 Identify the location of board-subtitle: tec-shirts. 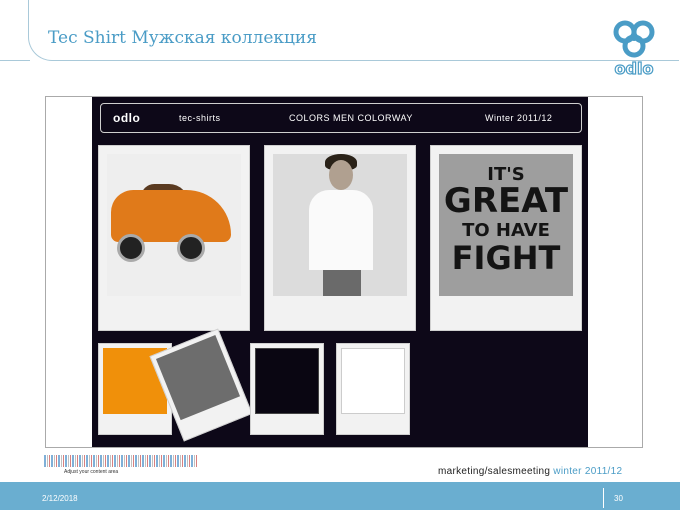
(200, 118).